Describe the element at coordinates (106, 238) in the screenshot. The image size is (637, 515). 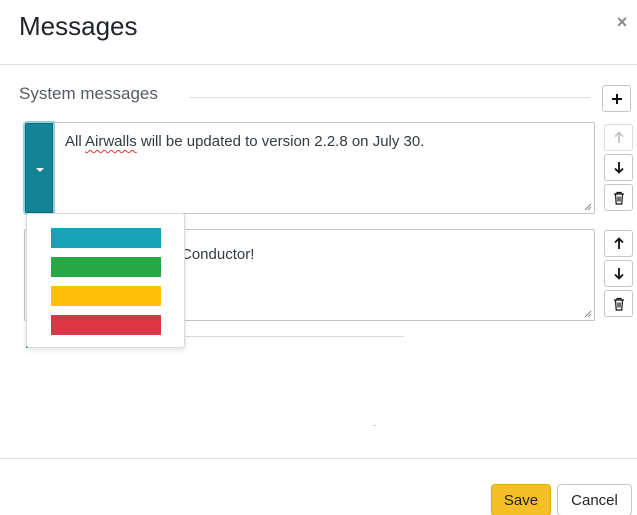
I see `color-option-info` at that location.